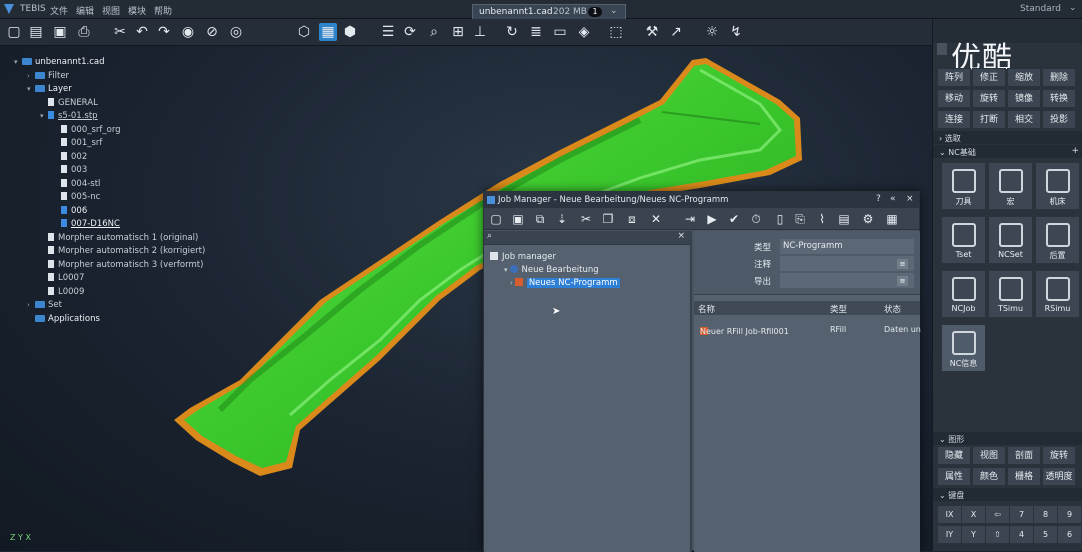 The image size is (1082, 552). I want to click on col-status: 状态, so click(892, 309).